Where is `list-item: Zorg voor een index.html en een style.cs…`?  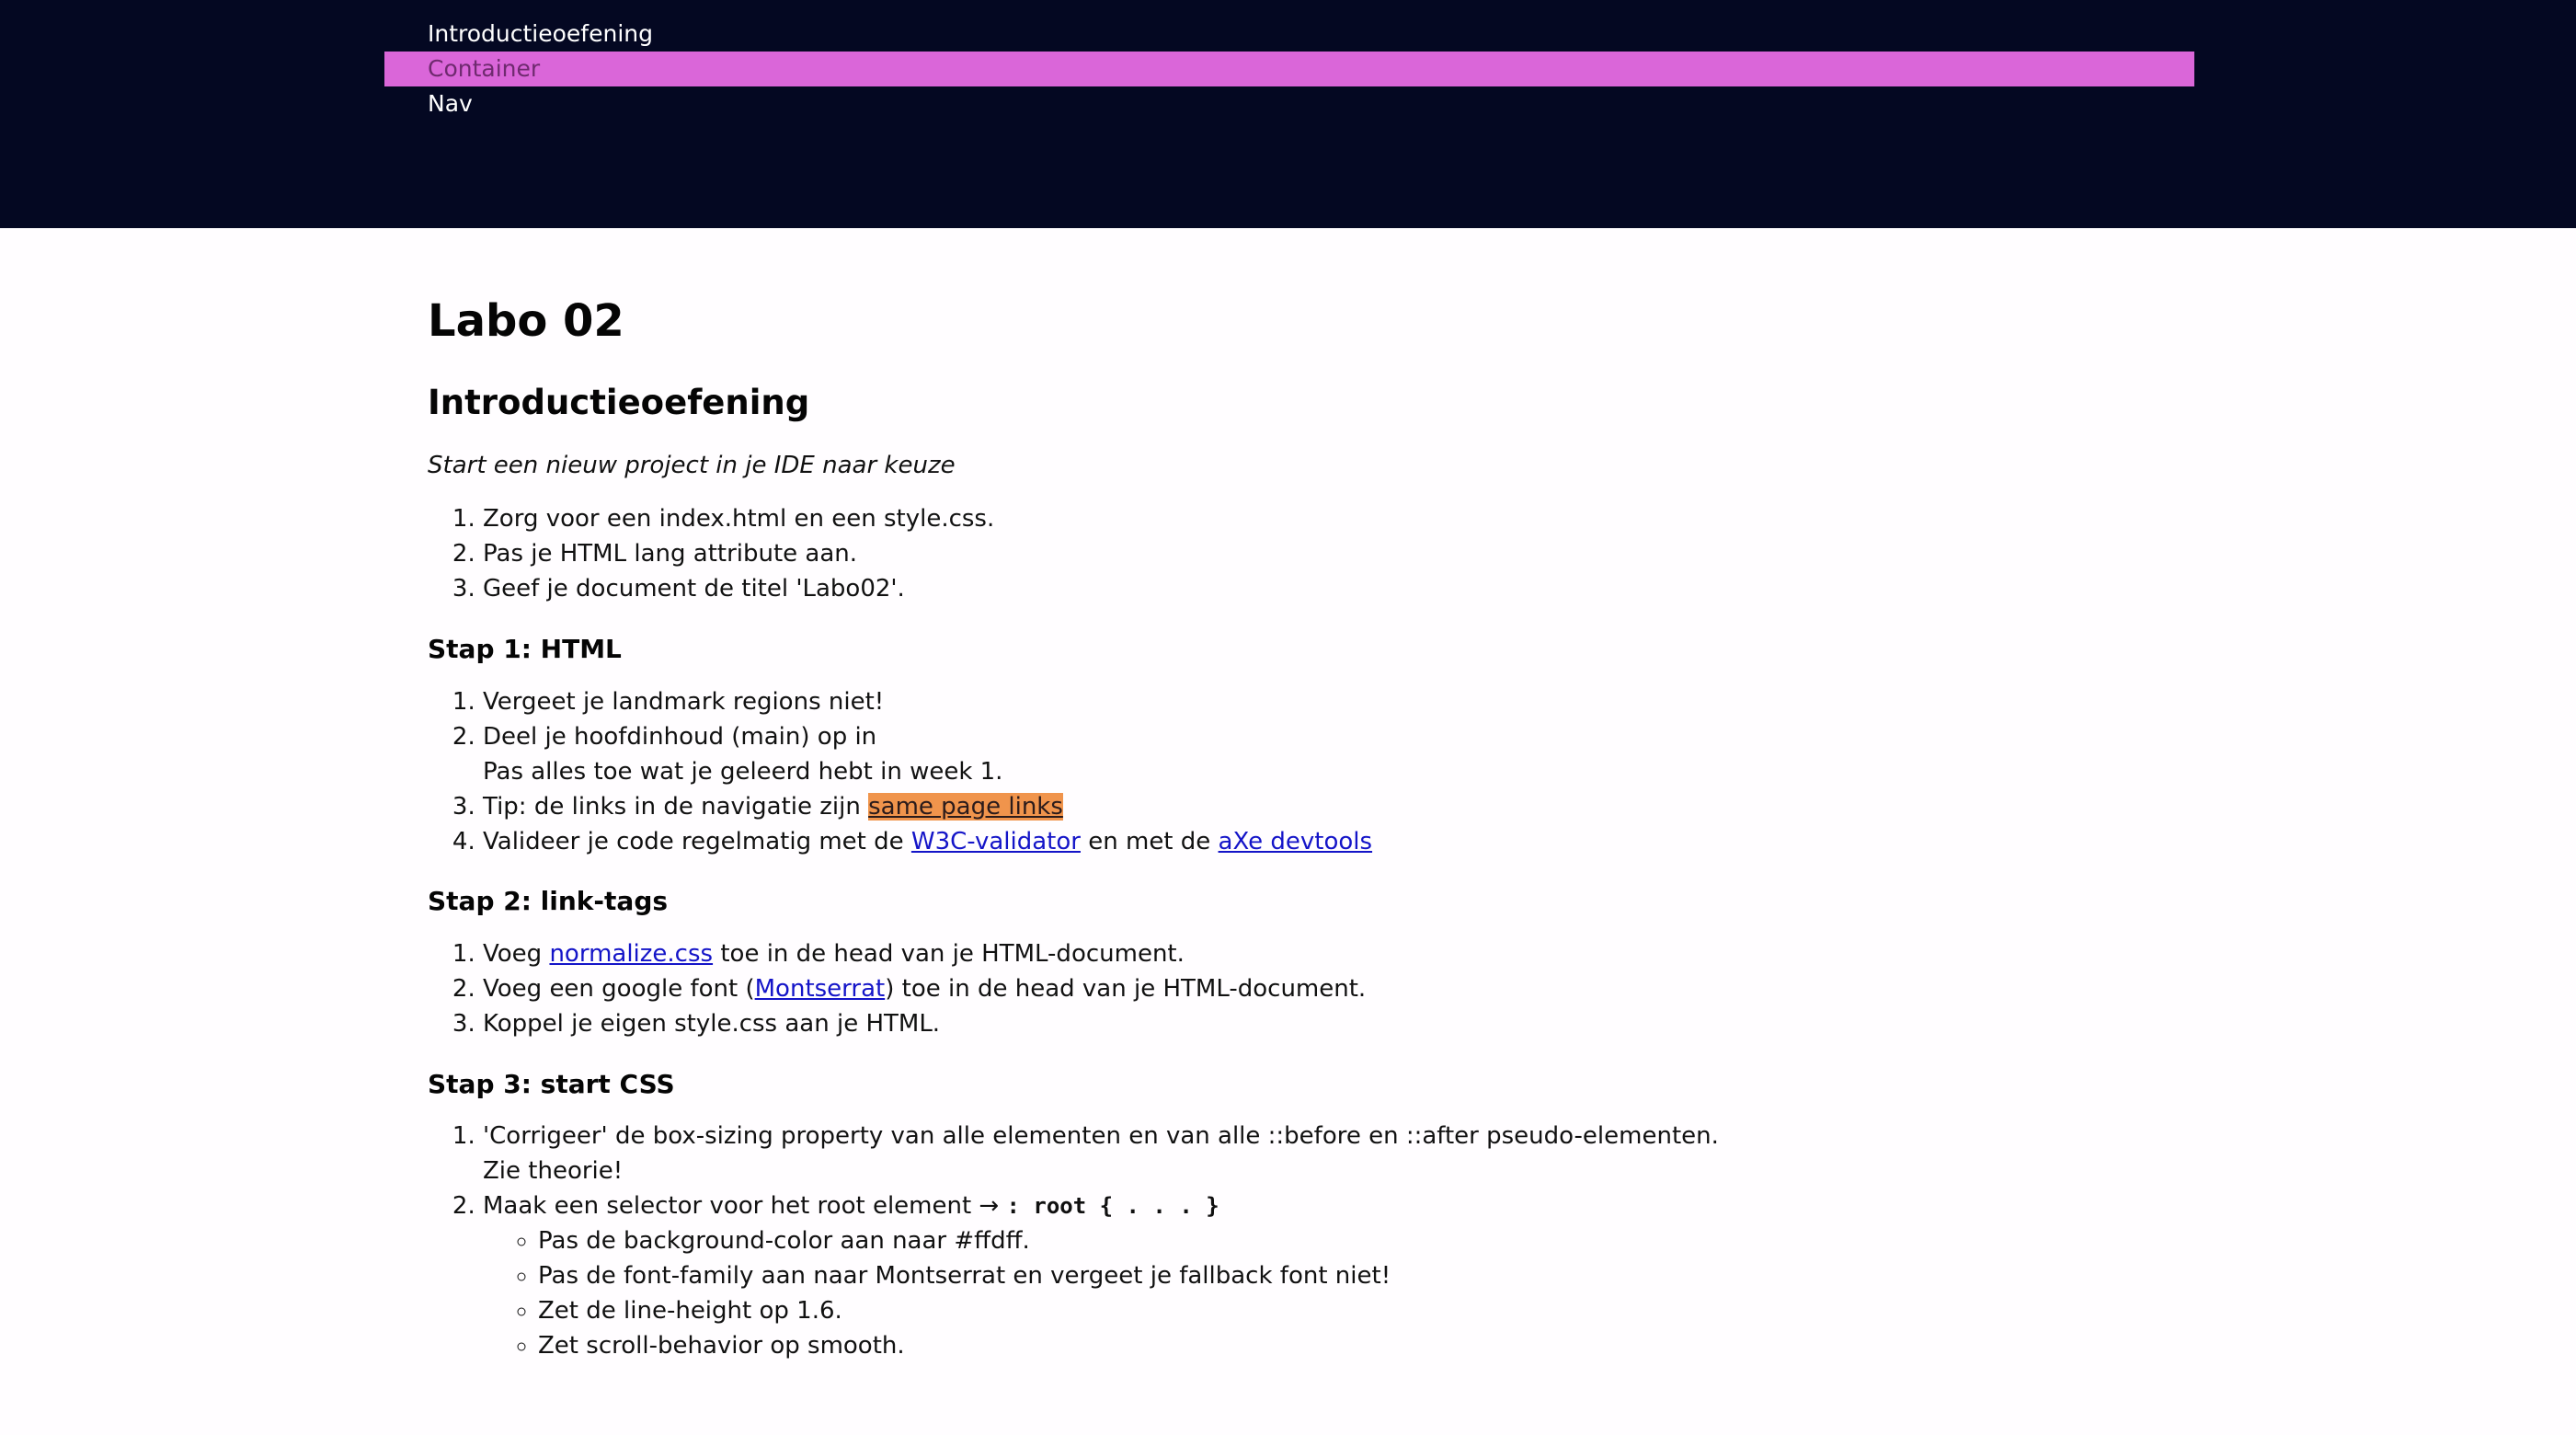 list-item: Zorg voor een index.html en een style.cs… is located at coordinates (1375, 519).